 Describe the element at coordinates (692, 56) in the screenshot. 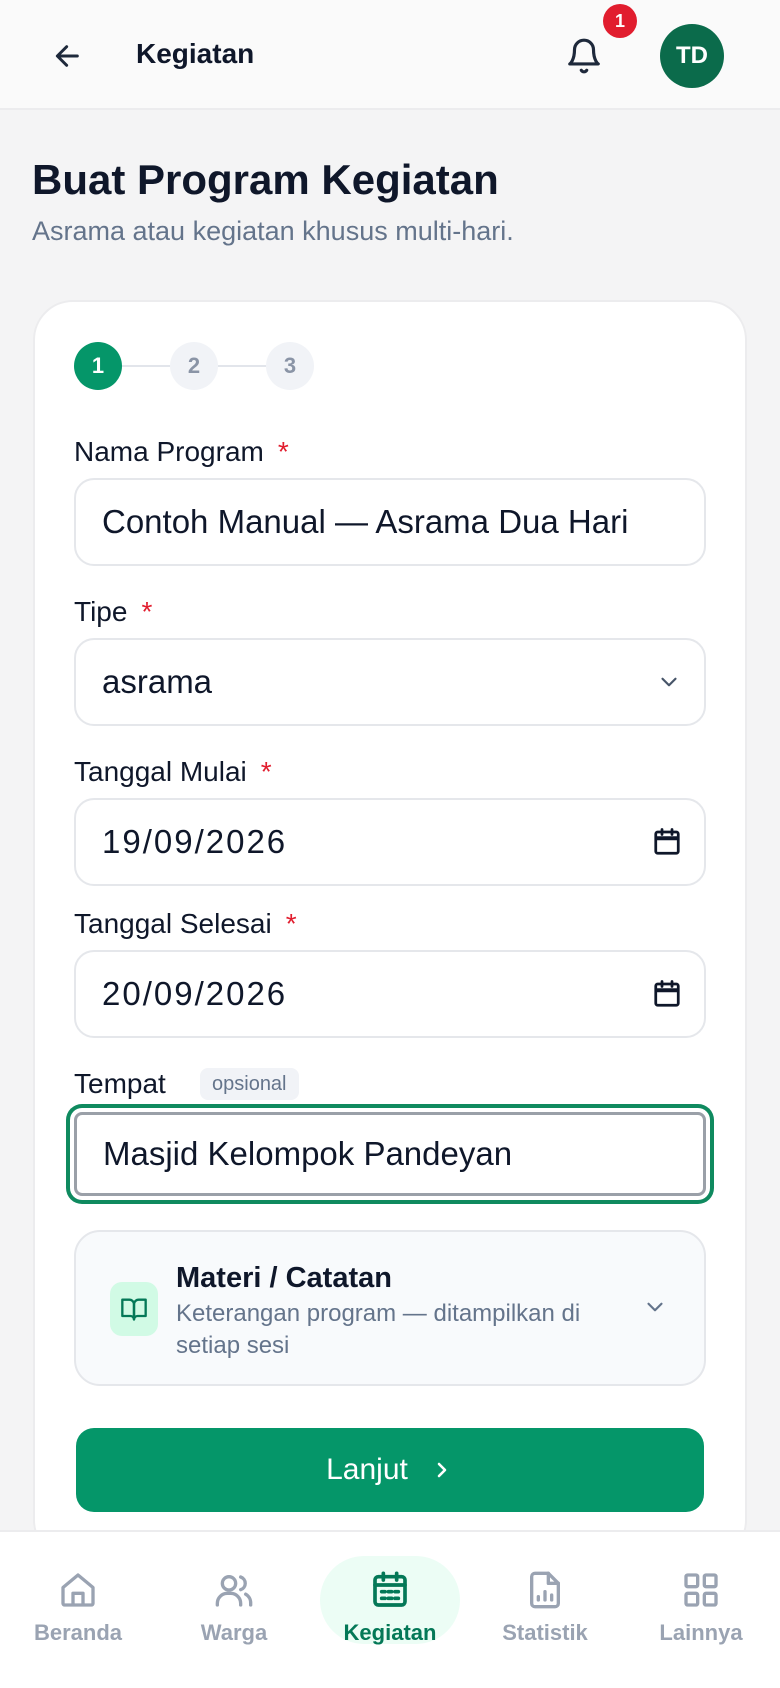

I see `avatar: TD` at that location.